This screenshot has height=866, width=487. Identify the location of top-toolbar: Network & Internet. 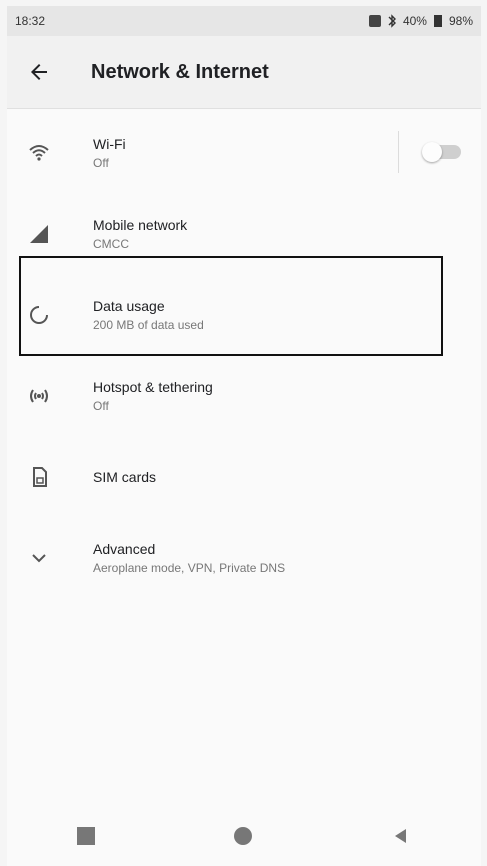
(244, 72).